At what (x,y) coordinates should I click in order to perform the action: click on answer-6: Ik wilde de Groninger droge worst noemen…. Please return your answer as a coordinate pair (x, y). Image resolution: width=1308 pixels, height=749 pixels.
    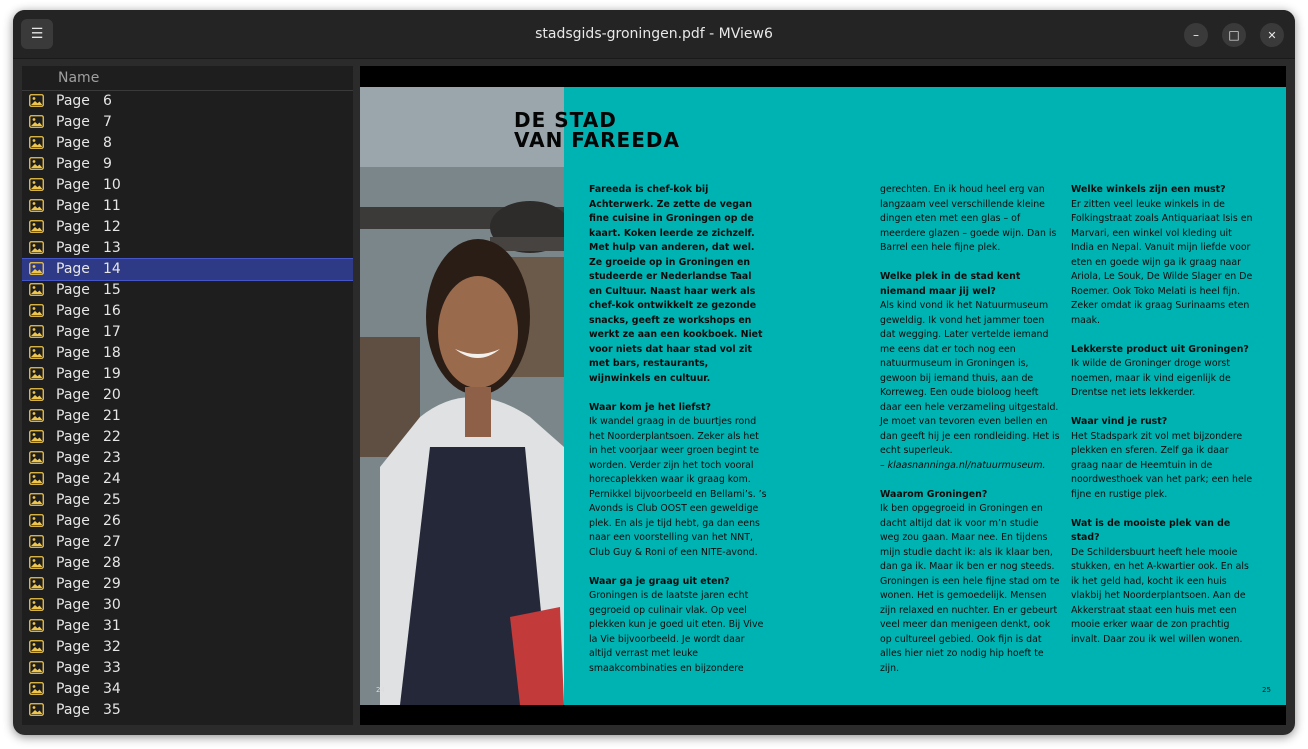
    Looking at the image, I should click on (1151, 378).